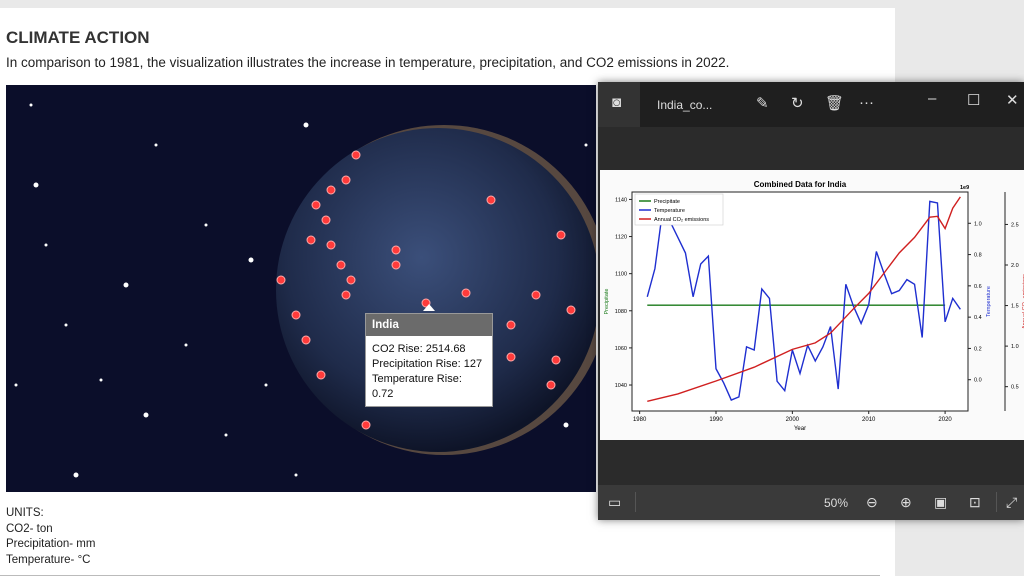 This screenshot has height=576, width=1024. Describe the element at coordinates (417, 386) in the screenshot. I see `tooltip-temperature: Temperature Rise: 0.72` at that location.